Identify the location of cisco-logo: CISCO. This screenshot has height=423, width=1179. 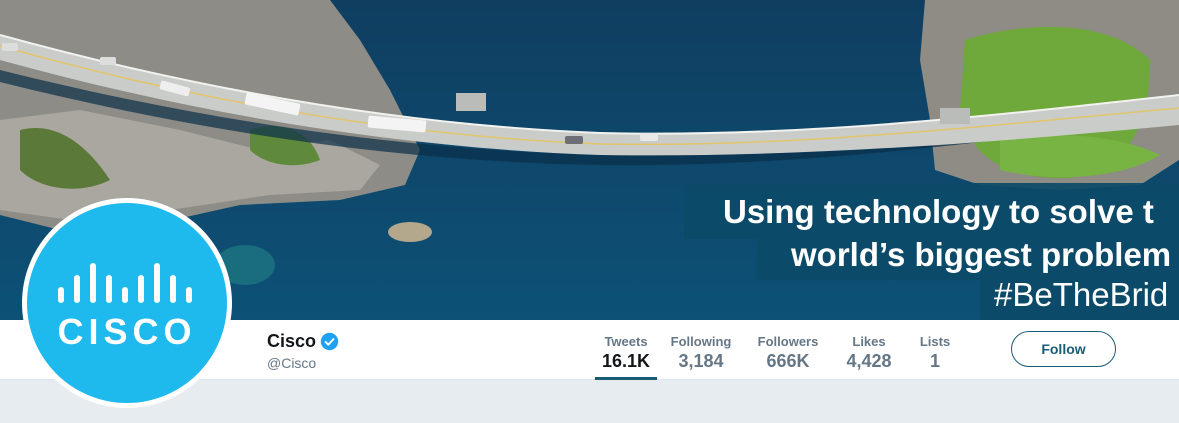
(127, 303).